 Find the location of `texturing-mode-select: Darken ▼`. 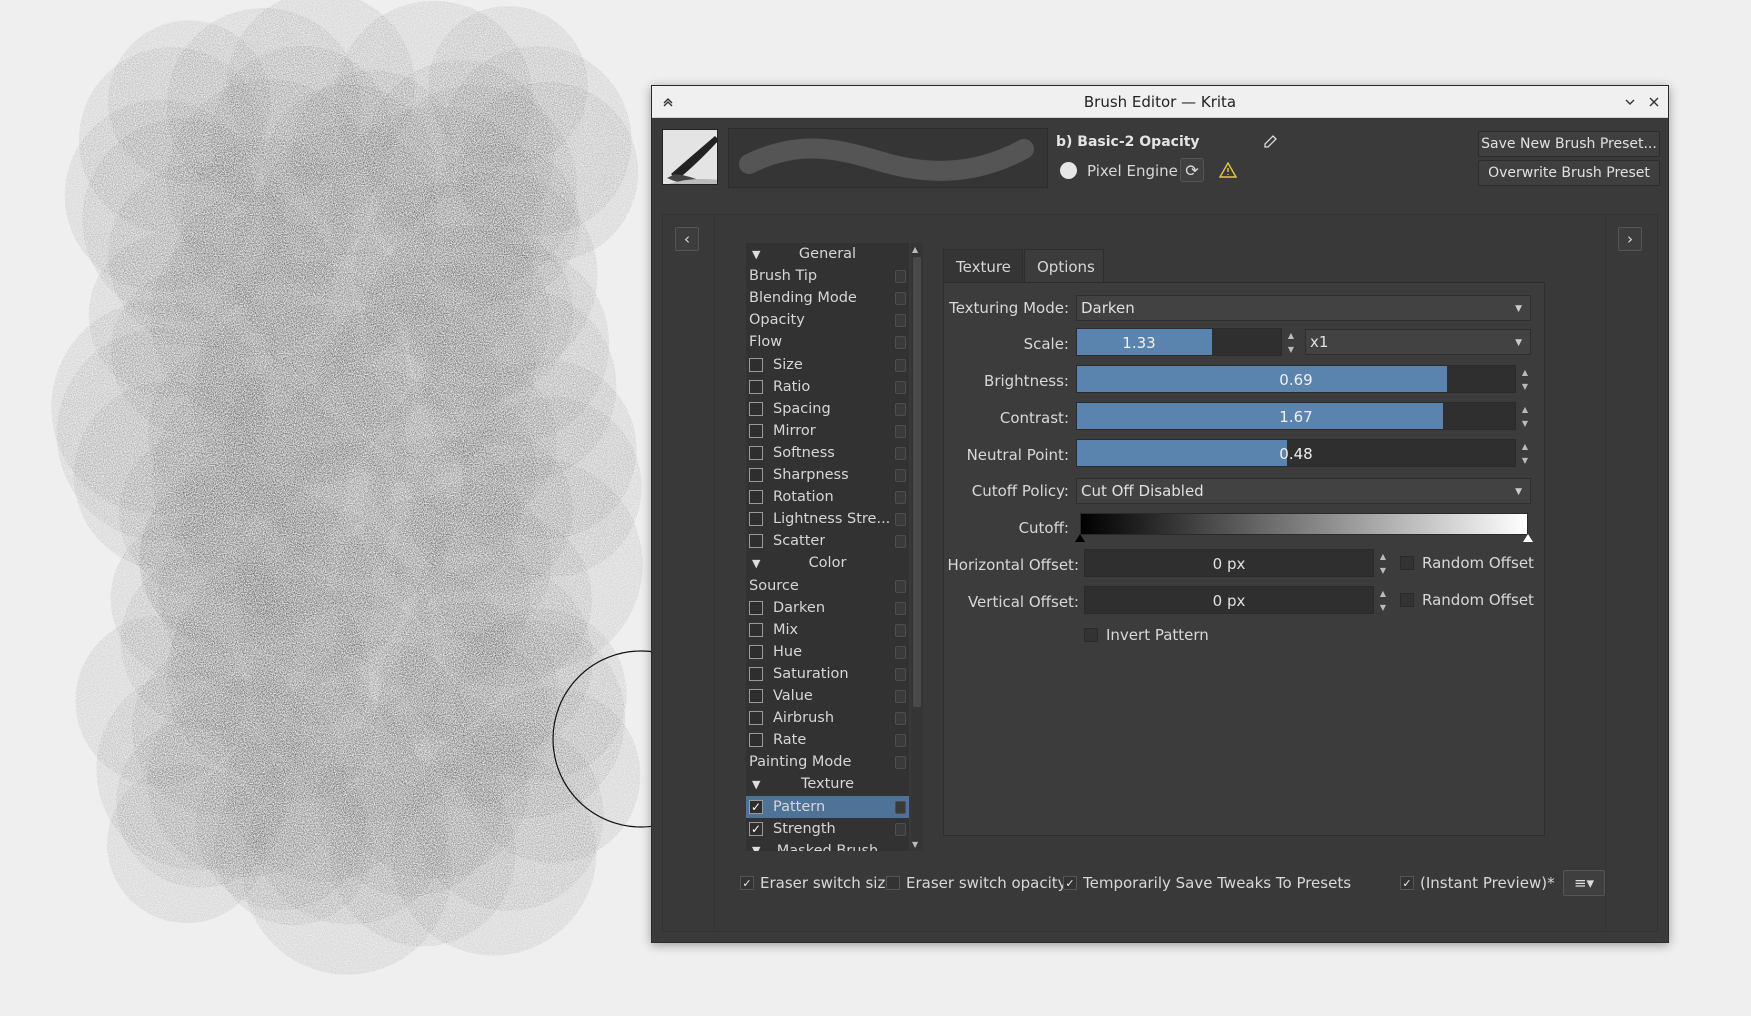

texturing-mode-select: Darken ▼ is located at coordinates (1303, 308).